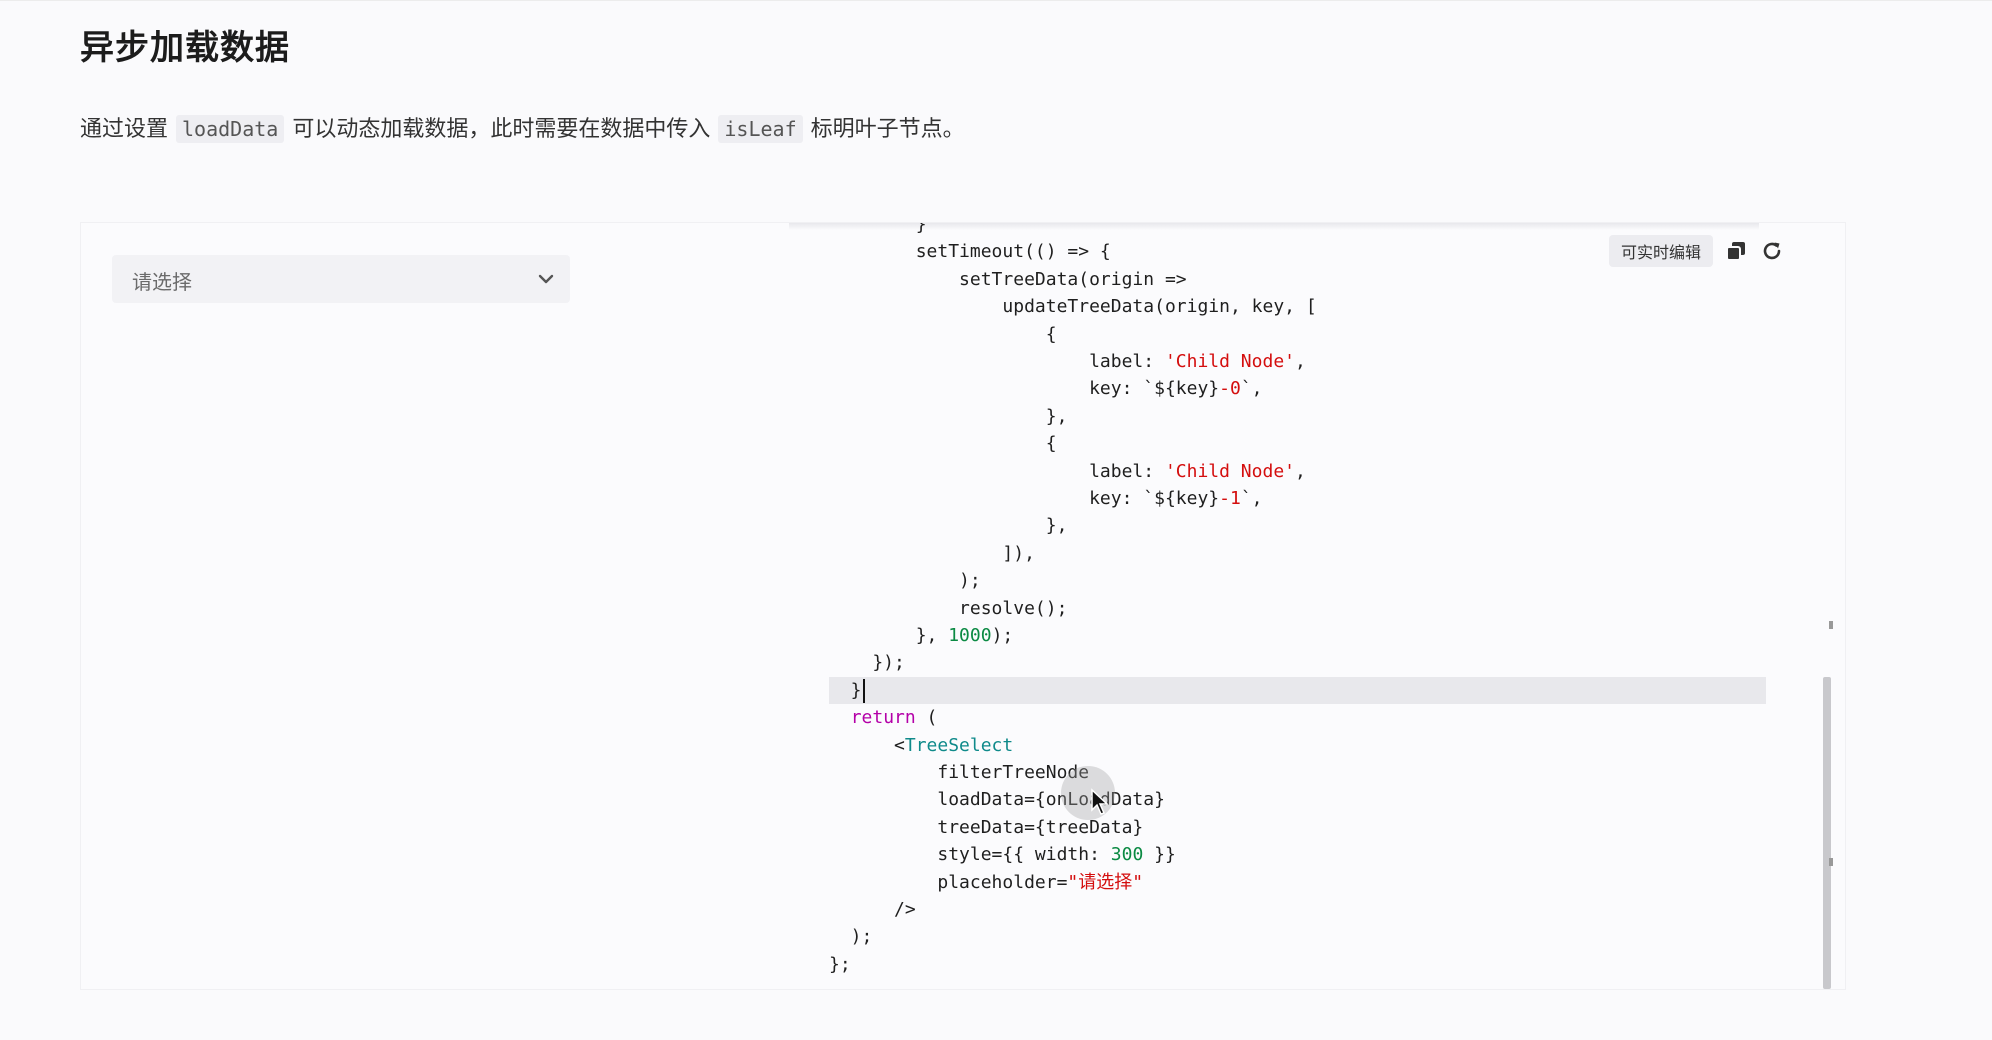 Image resolution: width=1992 pixels, height=1040 pixels. What do you see at coordinates (1297, 745) in the screenshot?
I see `code-line: <TreeSelect` at bounding box center [1297, 745].